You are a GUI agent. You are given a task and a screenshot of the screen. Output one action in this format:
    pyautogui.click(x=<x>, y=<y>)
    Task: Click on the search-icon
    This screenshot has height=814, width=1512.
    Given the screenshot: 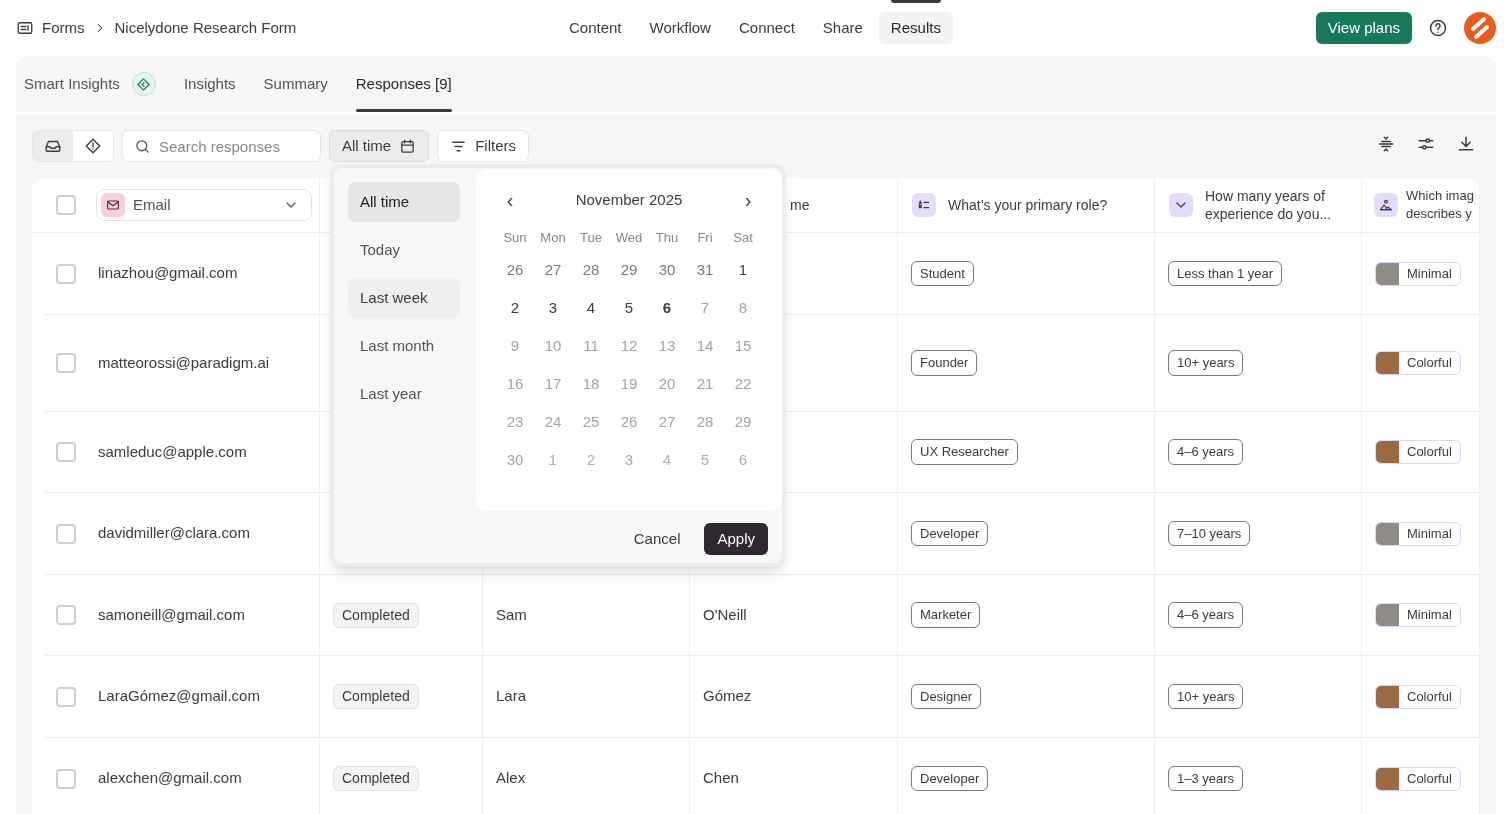 What is the action you would take?
    pyautogui.click(x=142, y=146)
    